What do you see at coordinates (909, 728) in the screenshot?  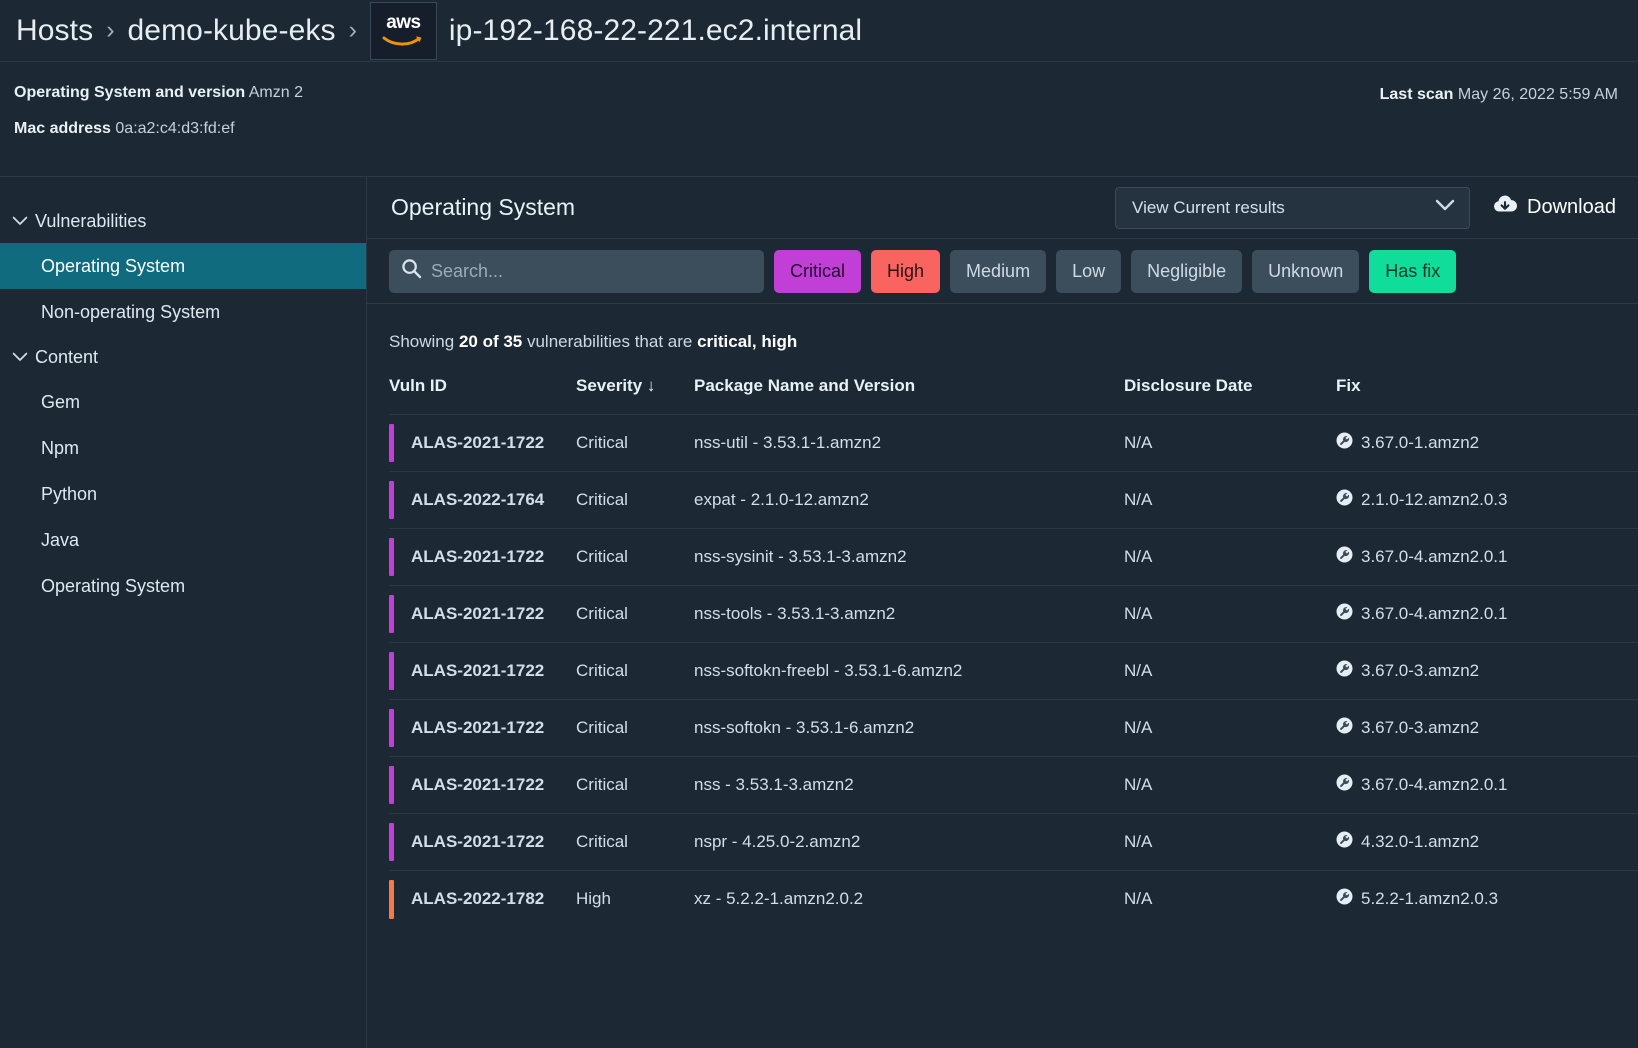 I see `cell-package: nss-softokn - 3.53.1-6.amzn2` at bounding box center [909, 728].